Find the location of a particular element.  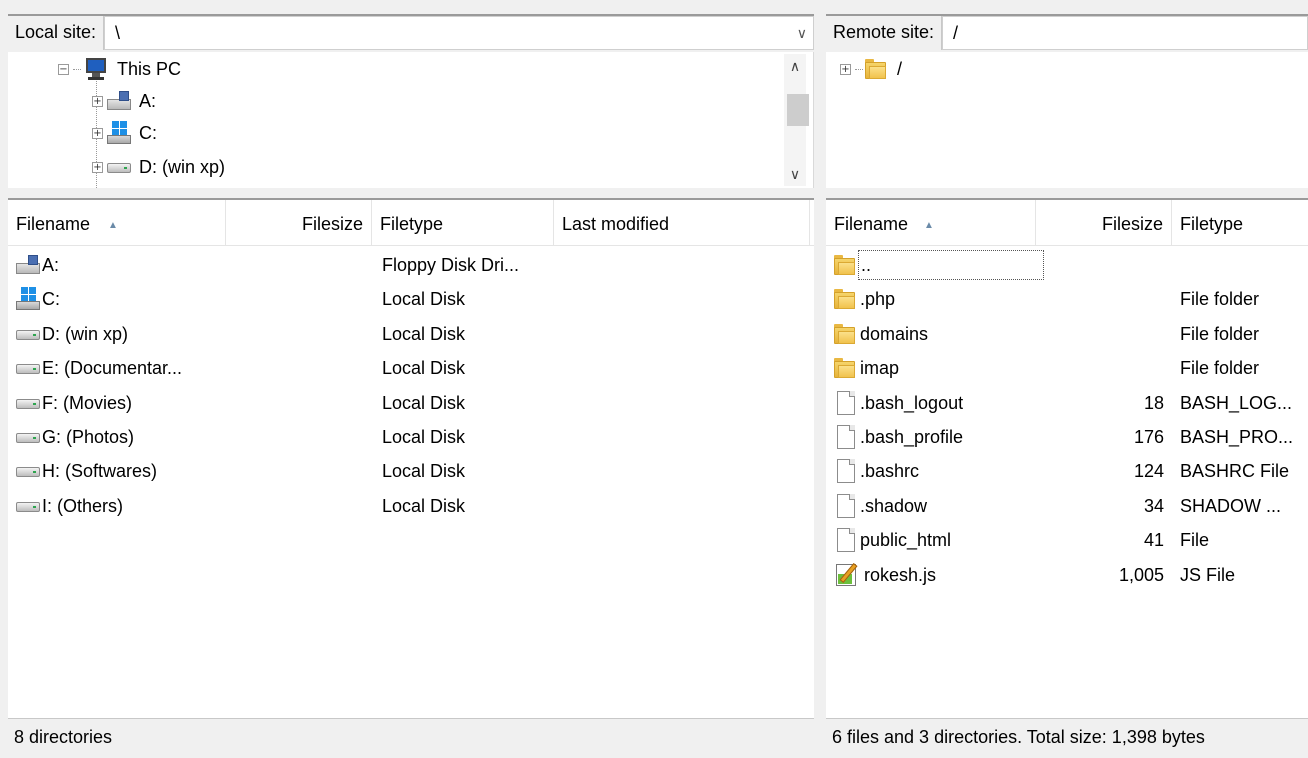

scroll-down-icon: ∨ is located at coordinates (795, 174).